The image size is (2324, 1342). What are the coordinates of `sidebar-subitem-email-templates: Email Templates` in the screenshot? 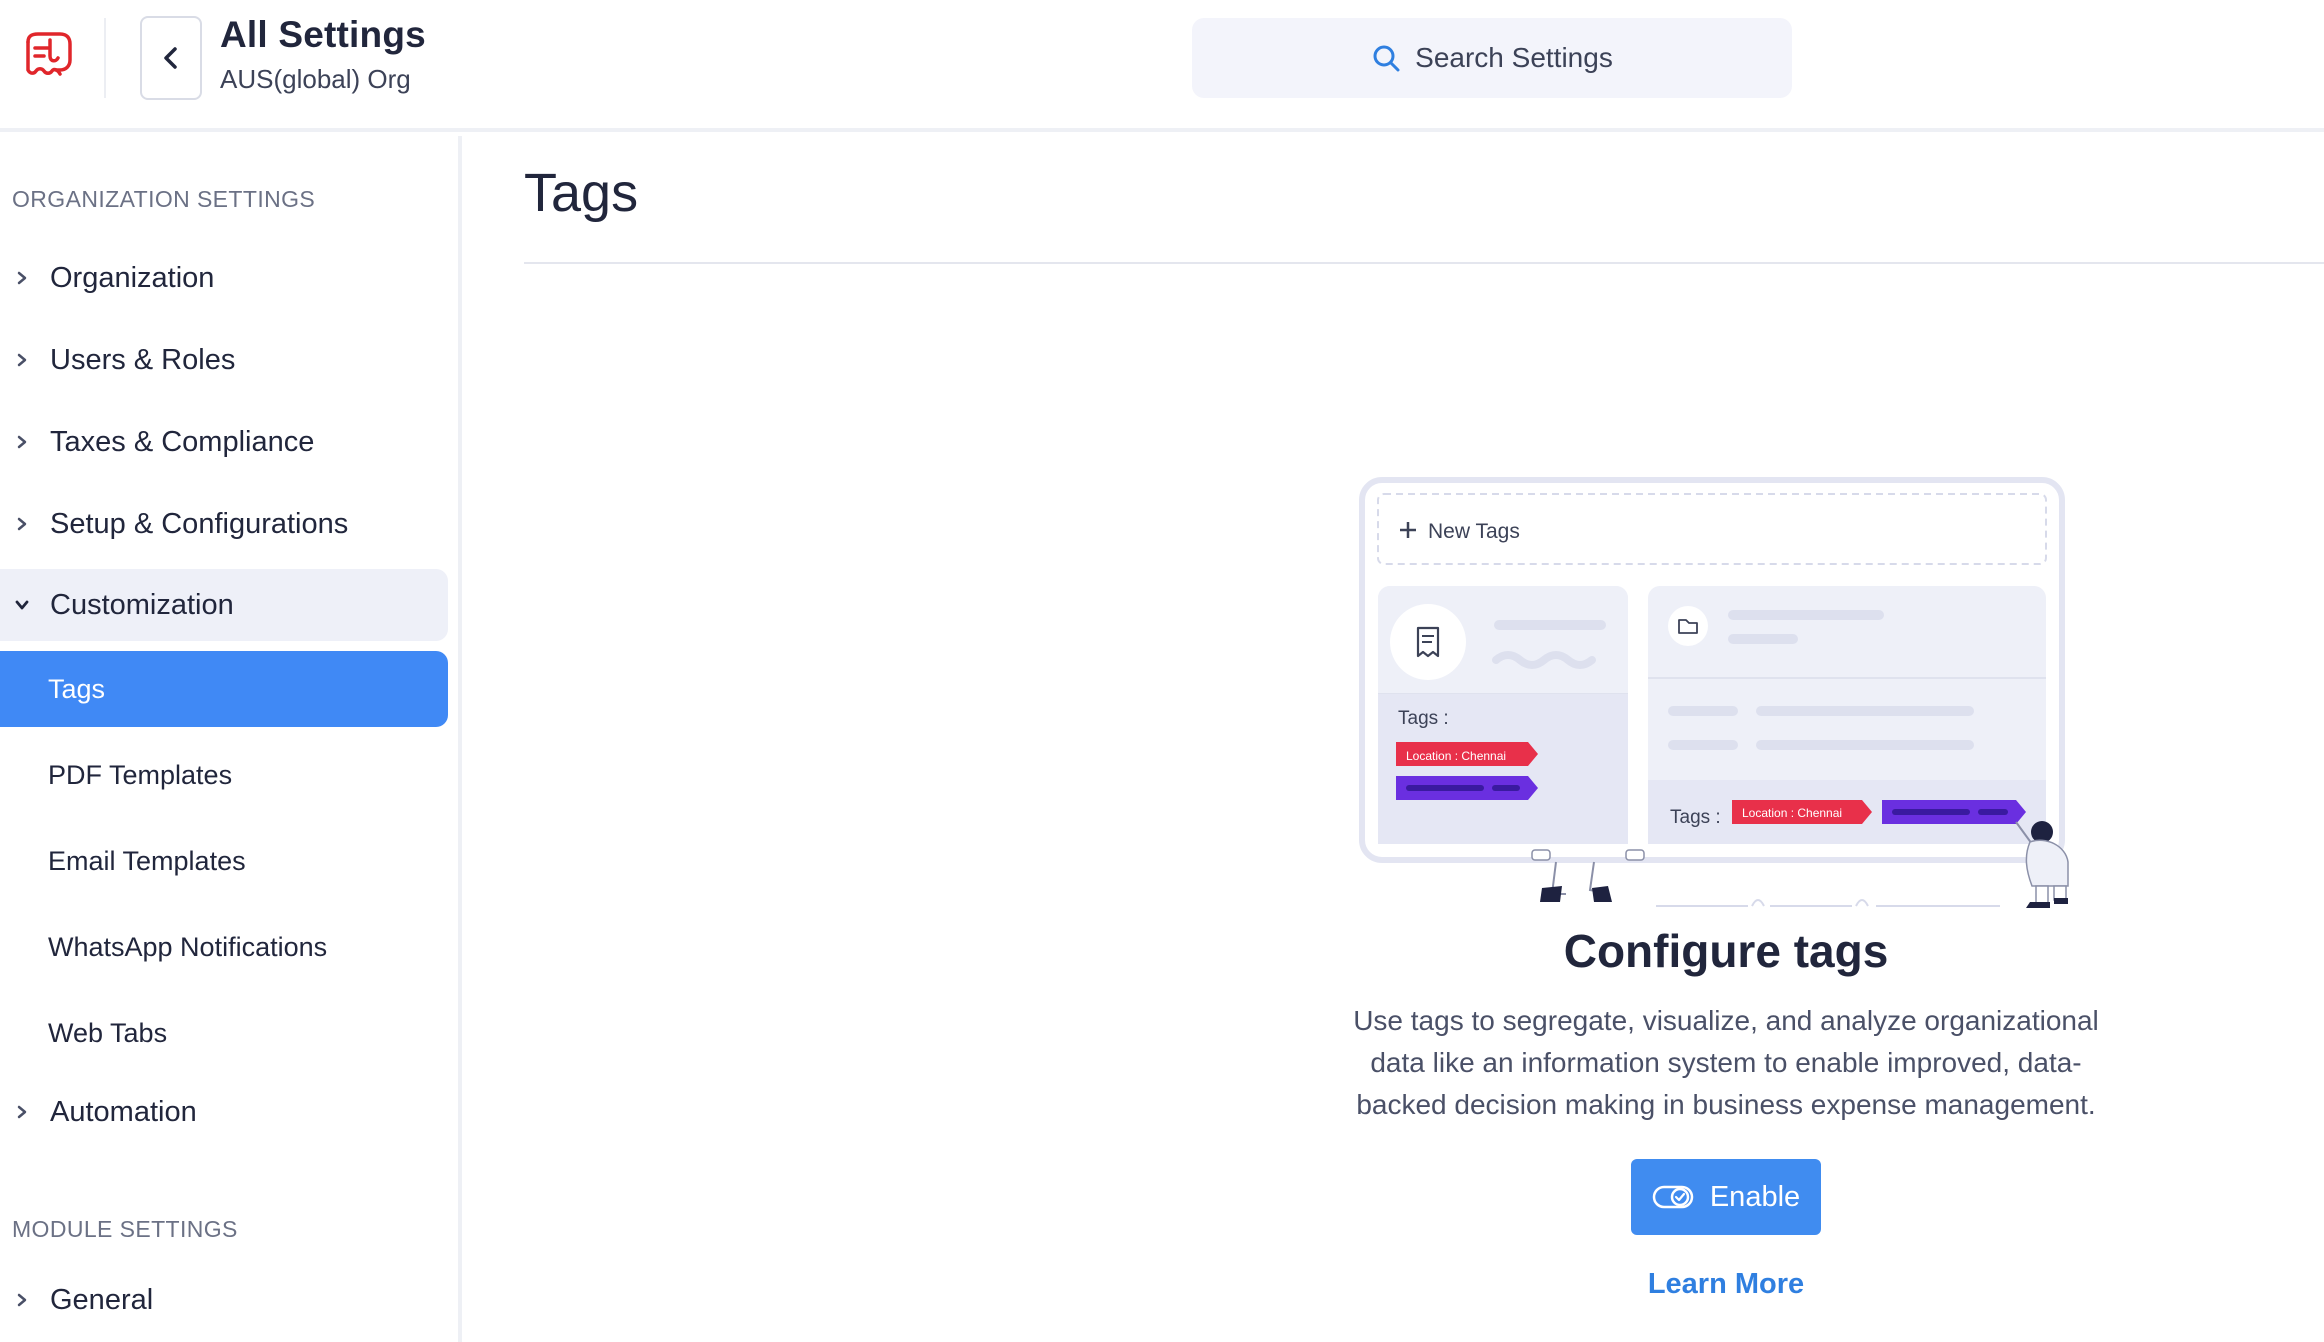 It's located at (224, 861).